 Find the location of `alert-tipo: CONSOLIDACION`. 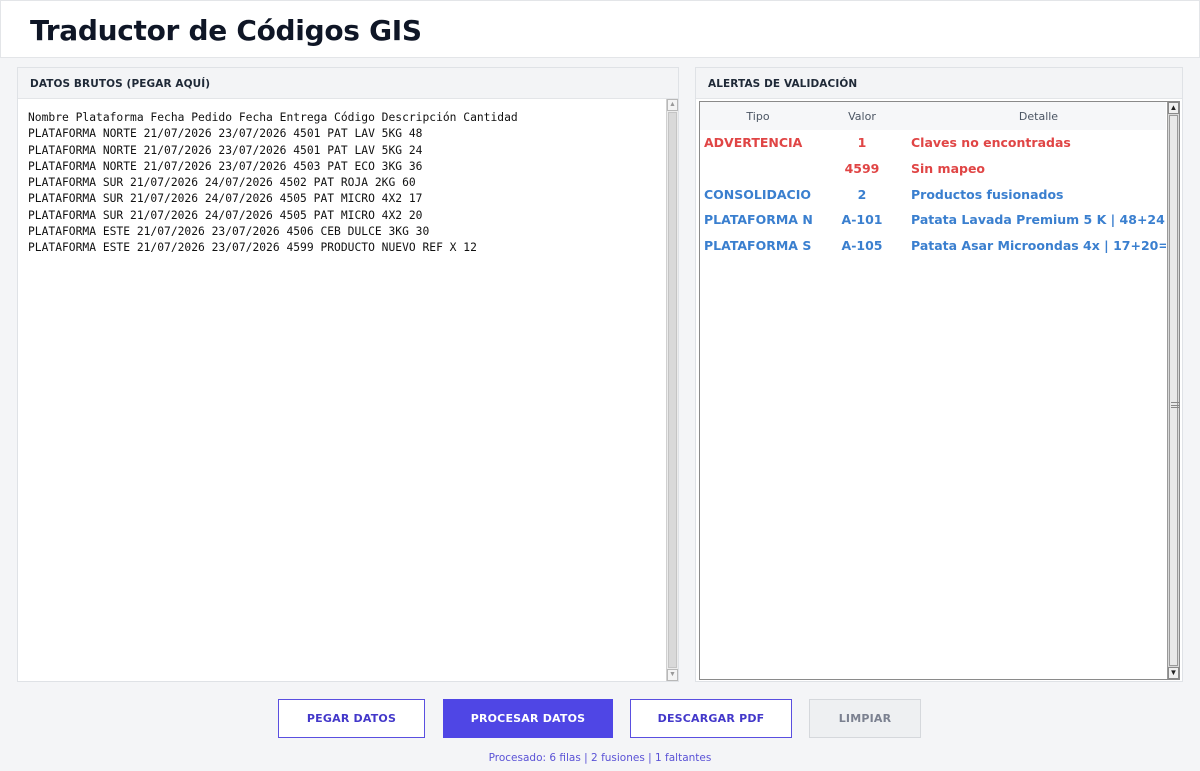

alert-tipo: CONSOLIDACION is located at coordinates (758, 194).